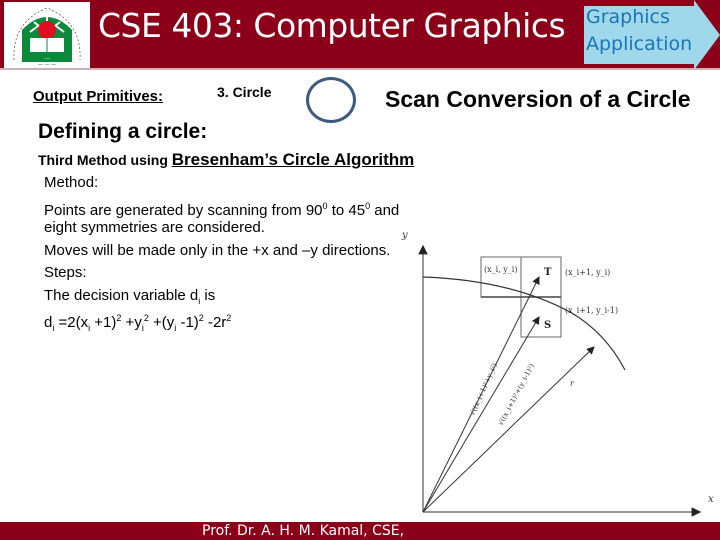 The image size is (720, 540). What do you see at coordinates (385, 210) in the screenshot?
I see `text-fragment: and` at bounding box center [385, 210].